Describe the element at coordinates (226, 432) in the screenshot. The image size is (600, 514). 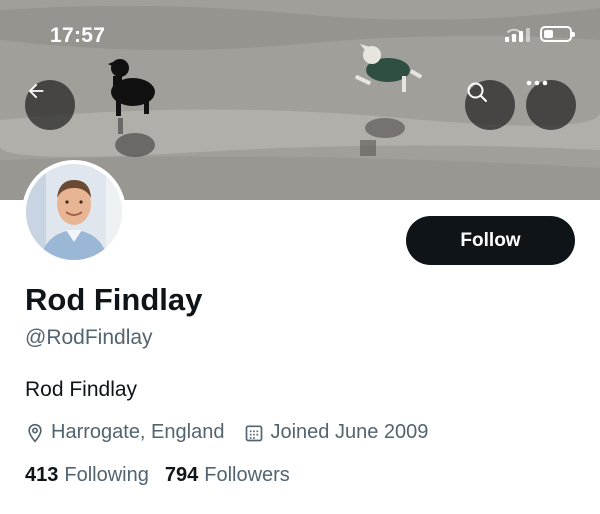
I see `profile-meta: Harrogate, England Joined June 2009` at that location.